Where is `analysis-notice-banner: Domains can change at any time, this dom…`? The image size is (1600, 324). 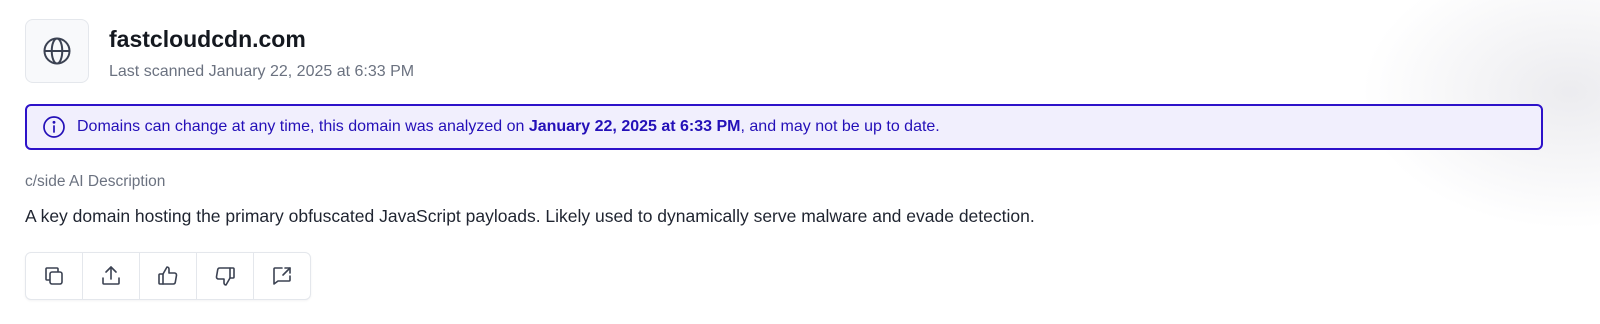
analysis-notice-banner: Domains can change at any time, this dom… is located at coordinates (784, 127).